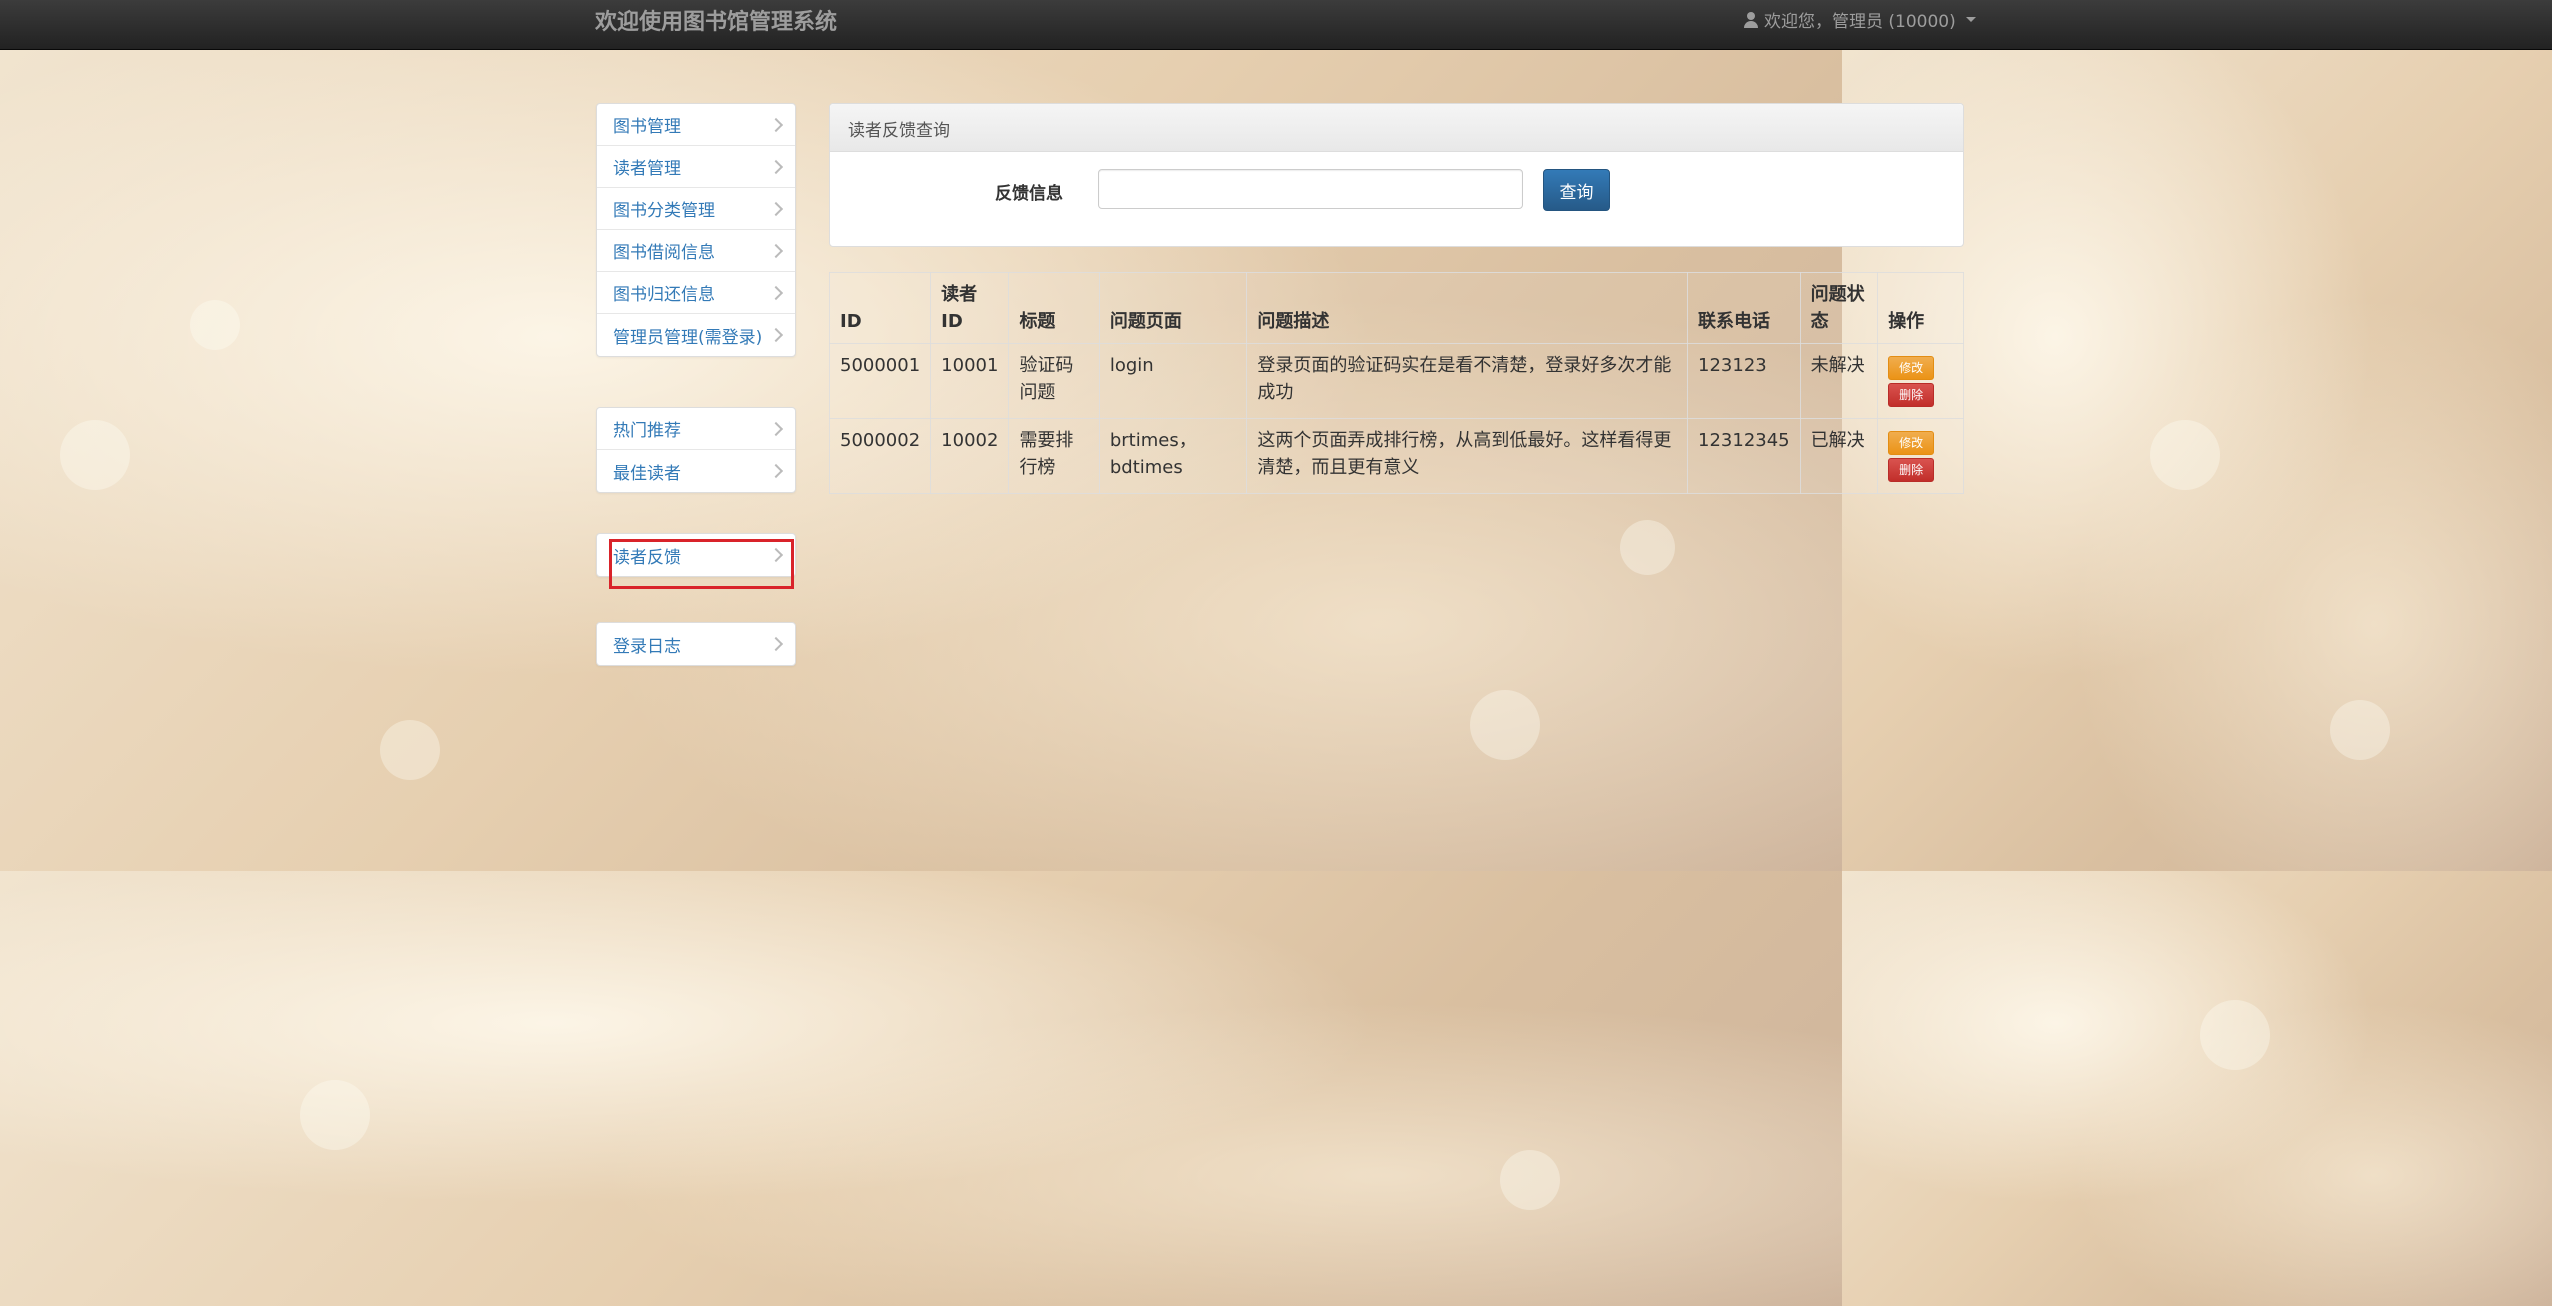 This screenshot has width=2552, height=1306. I want to click on cell-phone: 12312345, so click(1744, 456).